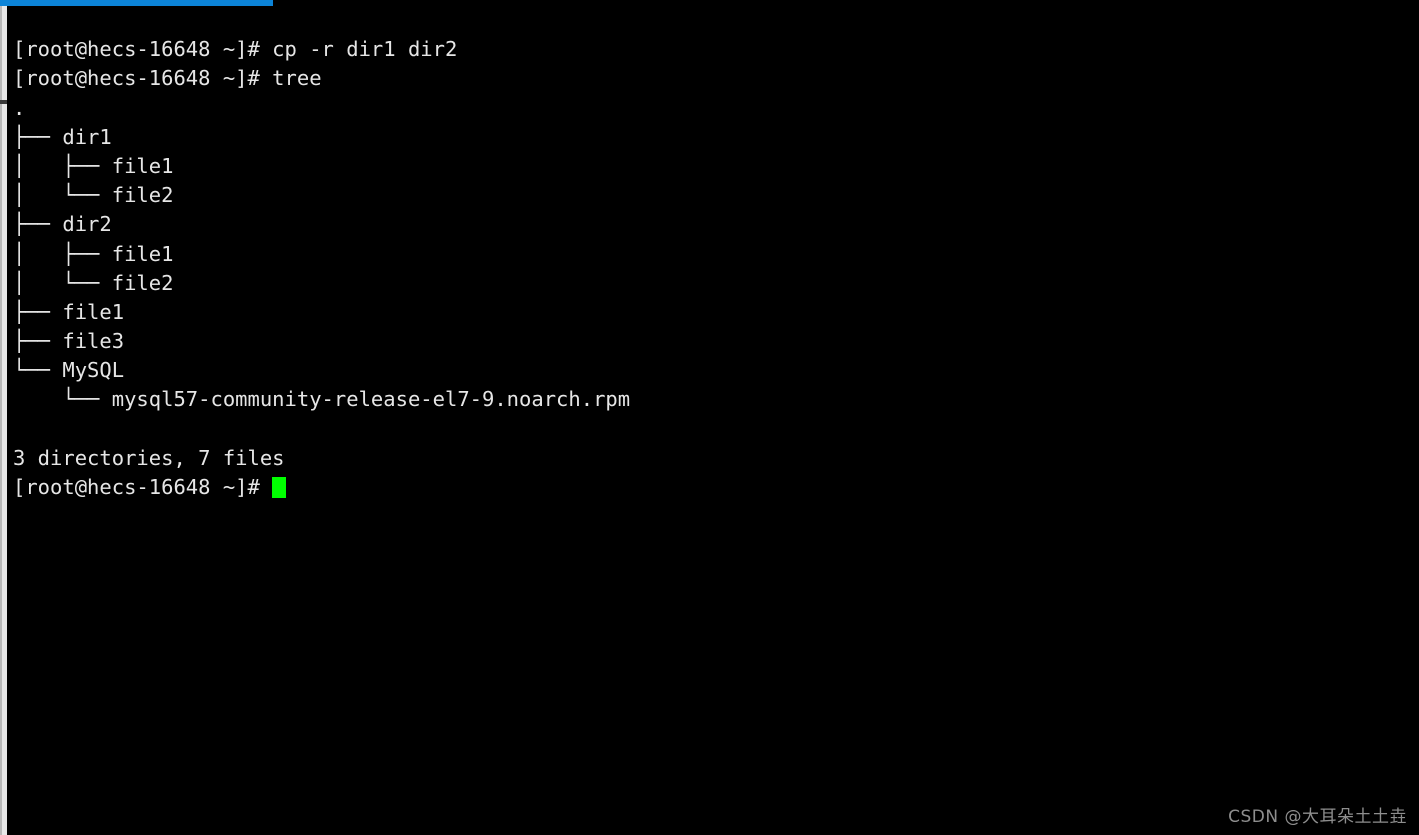 The image size is (1419, 835). What do you see at coordinates (3, 417) in the screenshot?
I see `window-left-gutter` at bounding box center [3, 417].